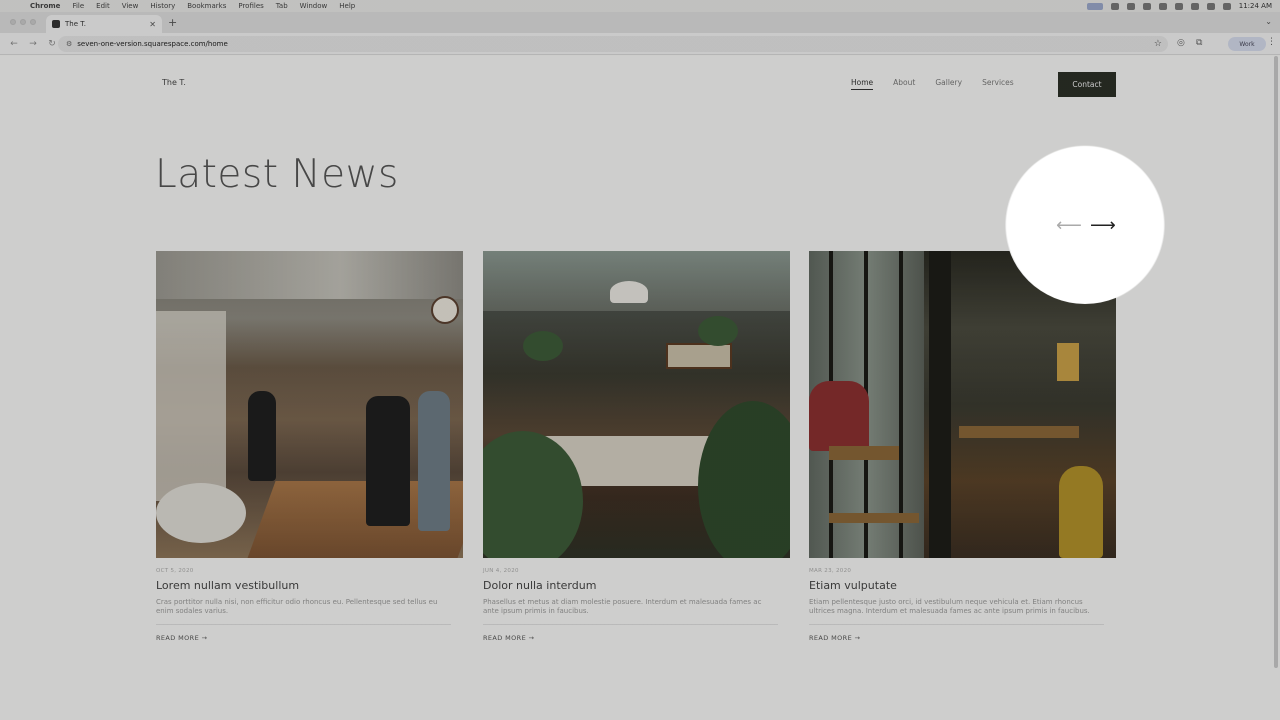  What do you see at coordinates (52, 44) in the screenshot?
I see `reload-icon: ↻` at bounding box center [52, 44].